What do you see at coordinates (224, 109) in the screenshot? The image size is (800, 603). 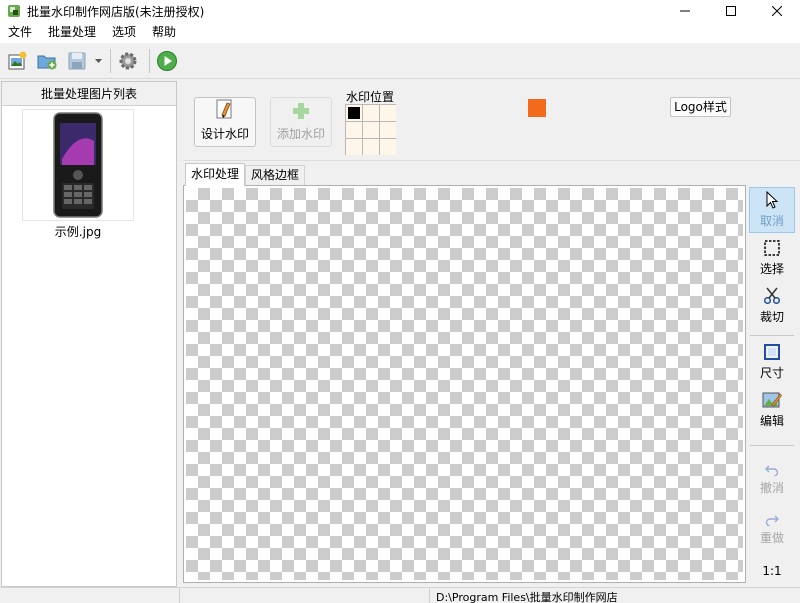 I see `pen-design-icon` at bounding box center [224, 109].